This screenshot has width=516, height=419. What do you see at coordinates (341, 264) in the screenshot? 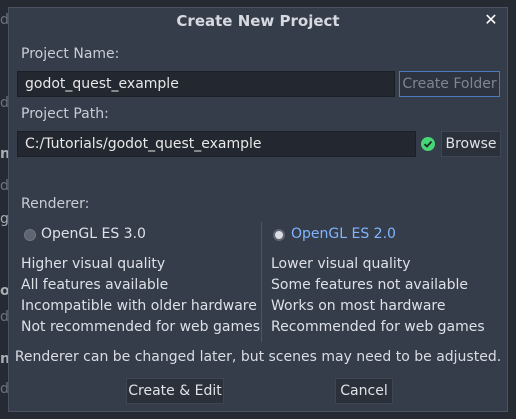
I see `feature-item: Lower visual quality` at bounding box center [341, 264].